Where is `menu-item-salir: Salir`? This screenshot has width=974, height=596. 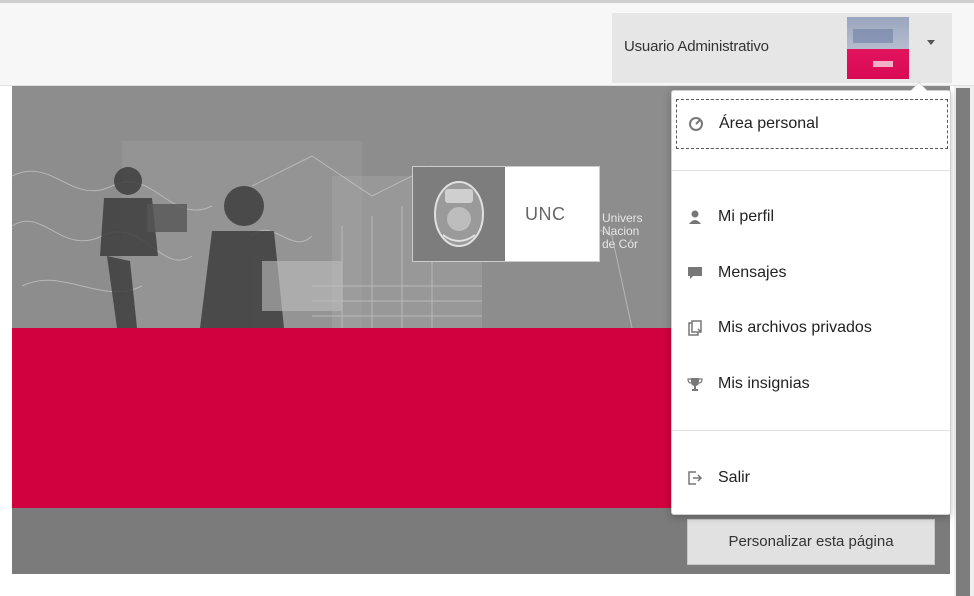
menu-item-salir: Salir is located at coordinates (812, 478).